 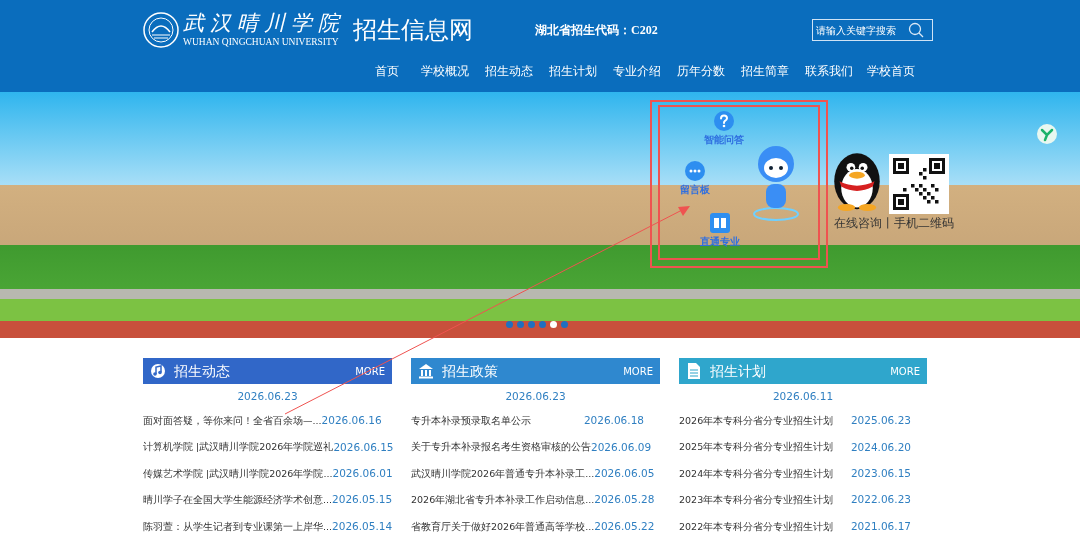 I want to click on nav-link-item: 学校概况, so click(x=445, y=71).